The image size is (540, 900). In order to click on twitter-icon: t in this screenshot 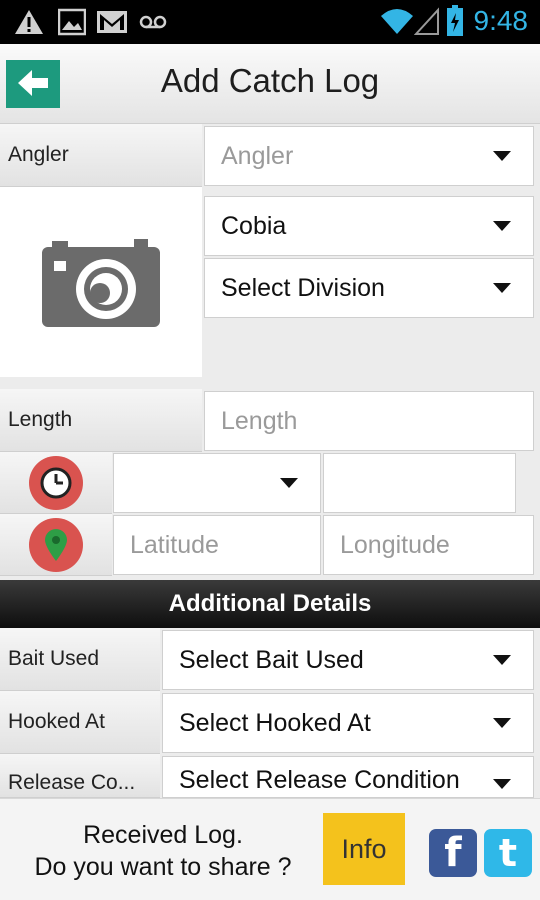, I will do `click(508, 853)`.